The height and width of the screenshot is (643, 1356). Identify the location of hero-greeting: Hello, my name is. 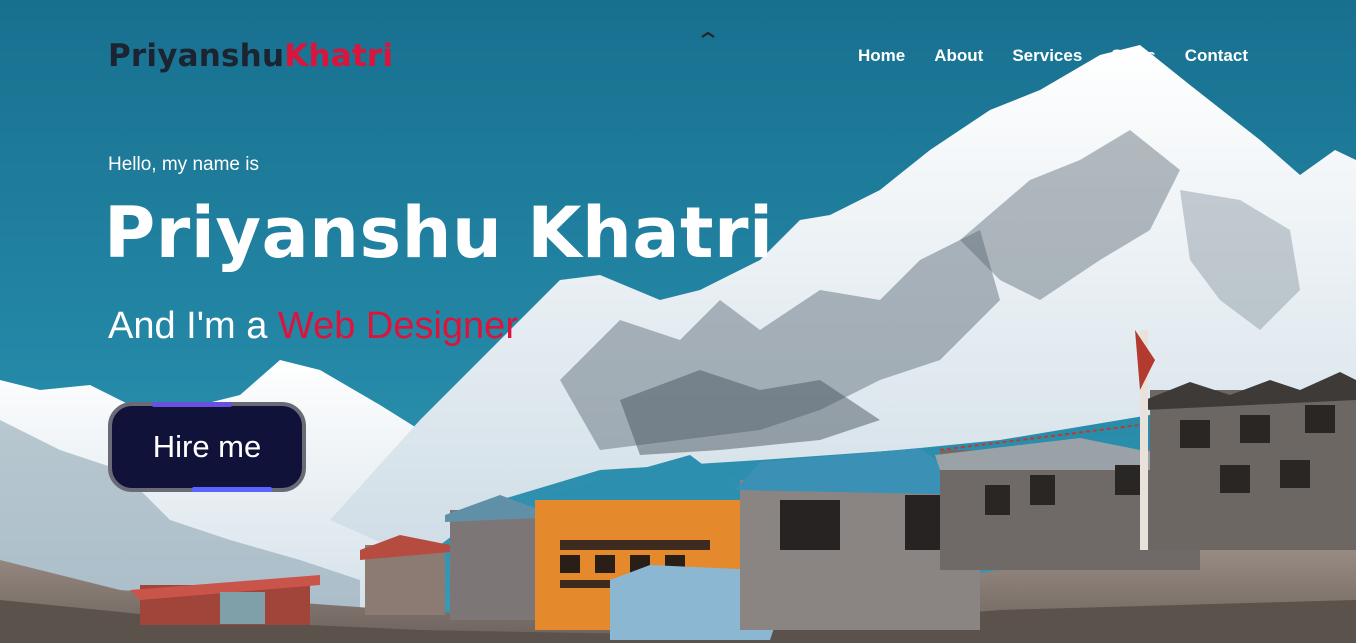
(183, 164).